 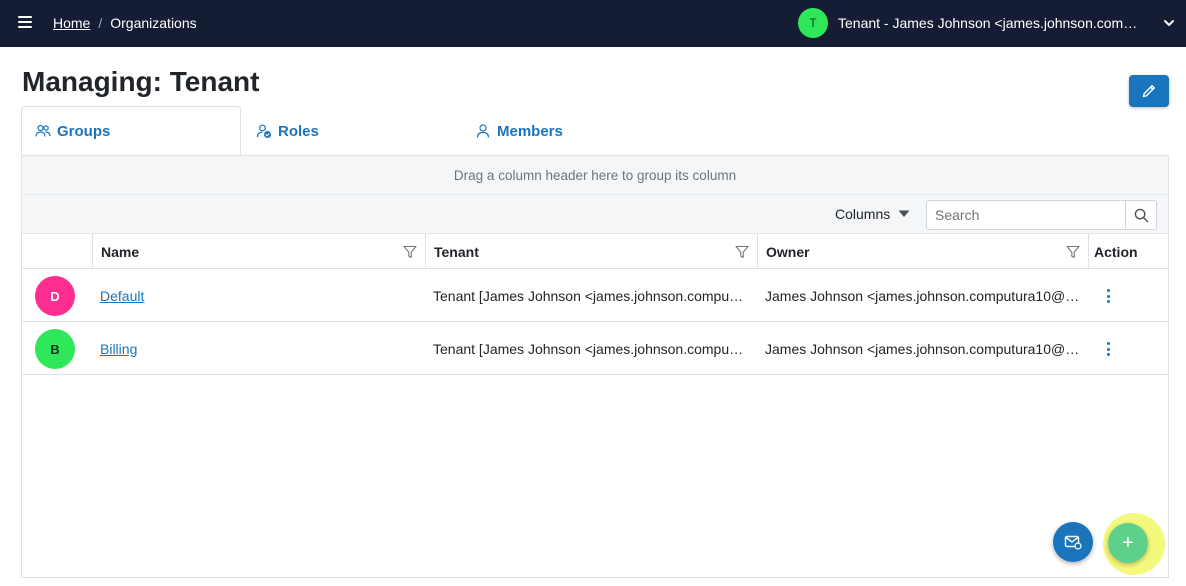 What do you see at coordinates (153, 23) in the screenshot?
I see `breadcrumb-current: Organizations` at bounding box center [153, 23].